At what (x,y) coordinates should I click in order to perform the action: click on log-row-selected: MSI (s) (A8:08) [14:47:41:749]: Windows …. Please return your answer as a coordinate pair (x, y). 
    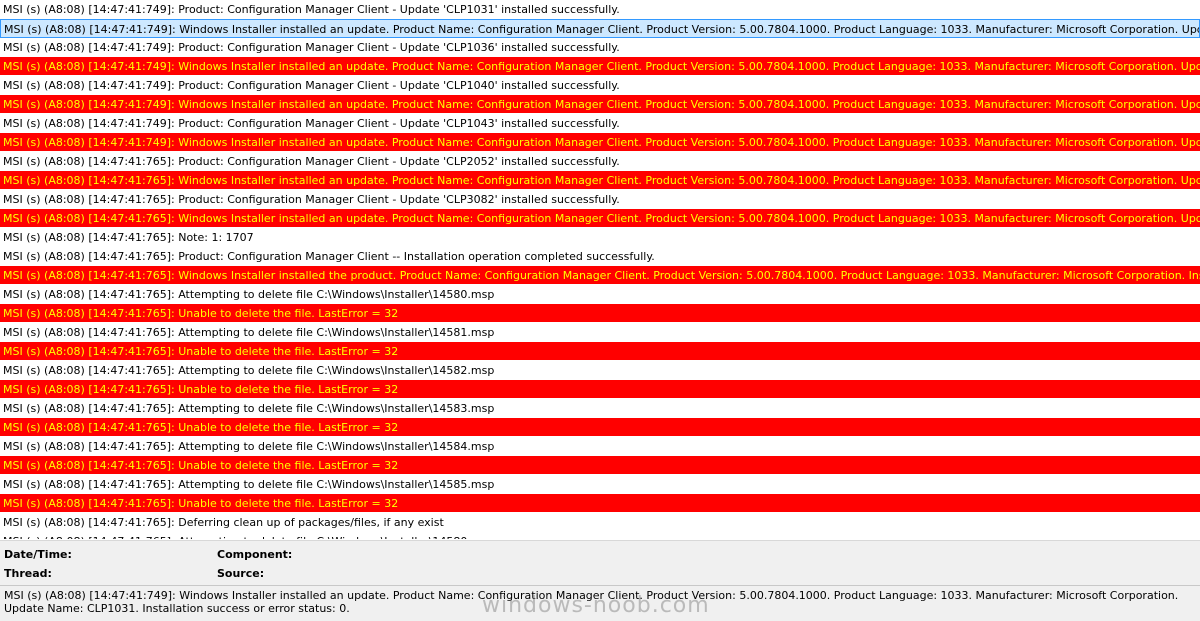
    Looking at the image, I should click on (600, 28).